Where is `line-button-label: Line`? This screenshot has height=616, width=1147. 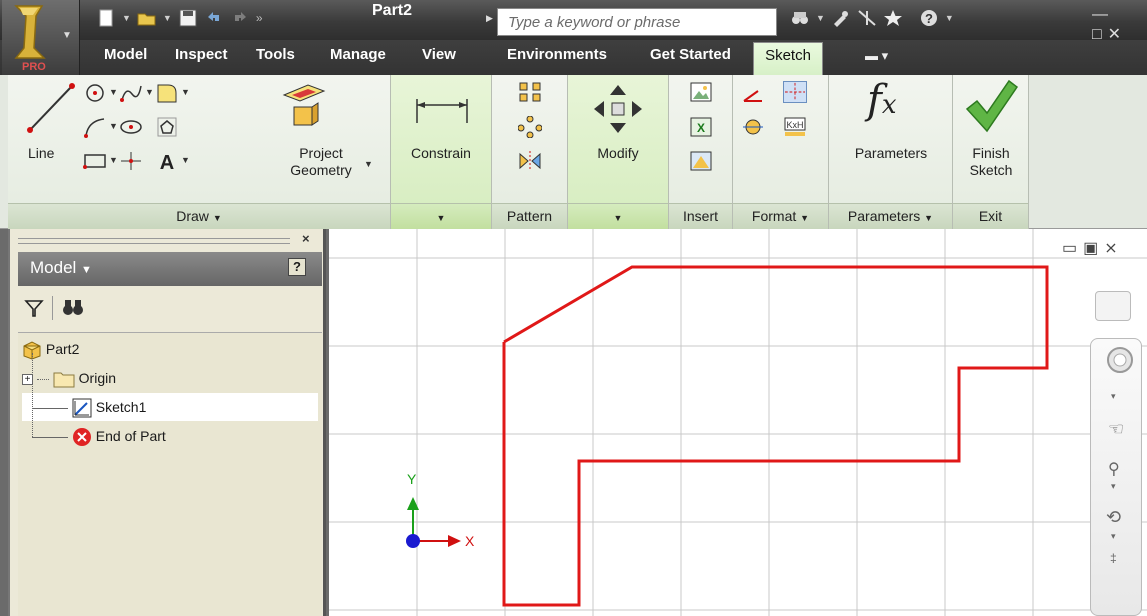 line-button-label: Line is located at coordinates (41, 153).